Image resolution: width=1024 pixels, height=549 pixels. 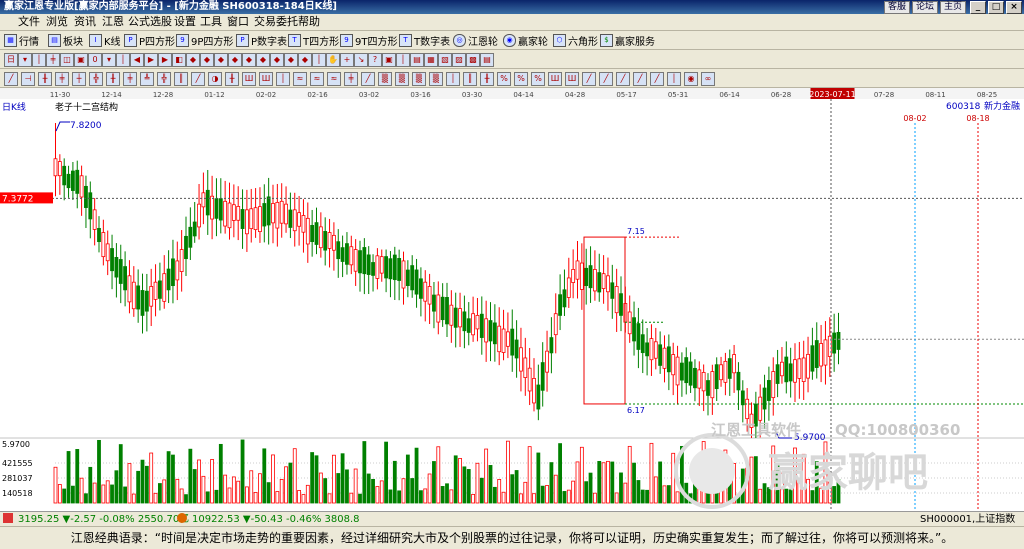 What do you see at coordinates (95, 60) in the screenshot?
I see `tool-6-icon: 0` at bounding box center [95, 60].